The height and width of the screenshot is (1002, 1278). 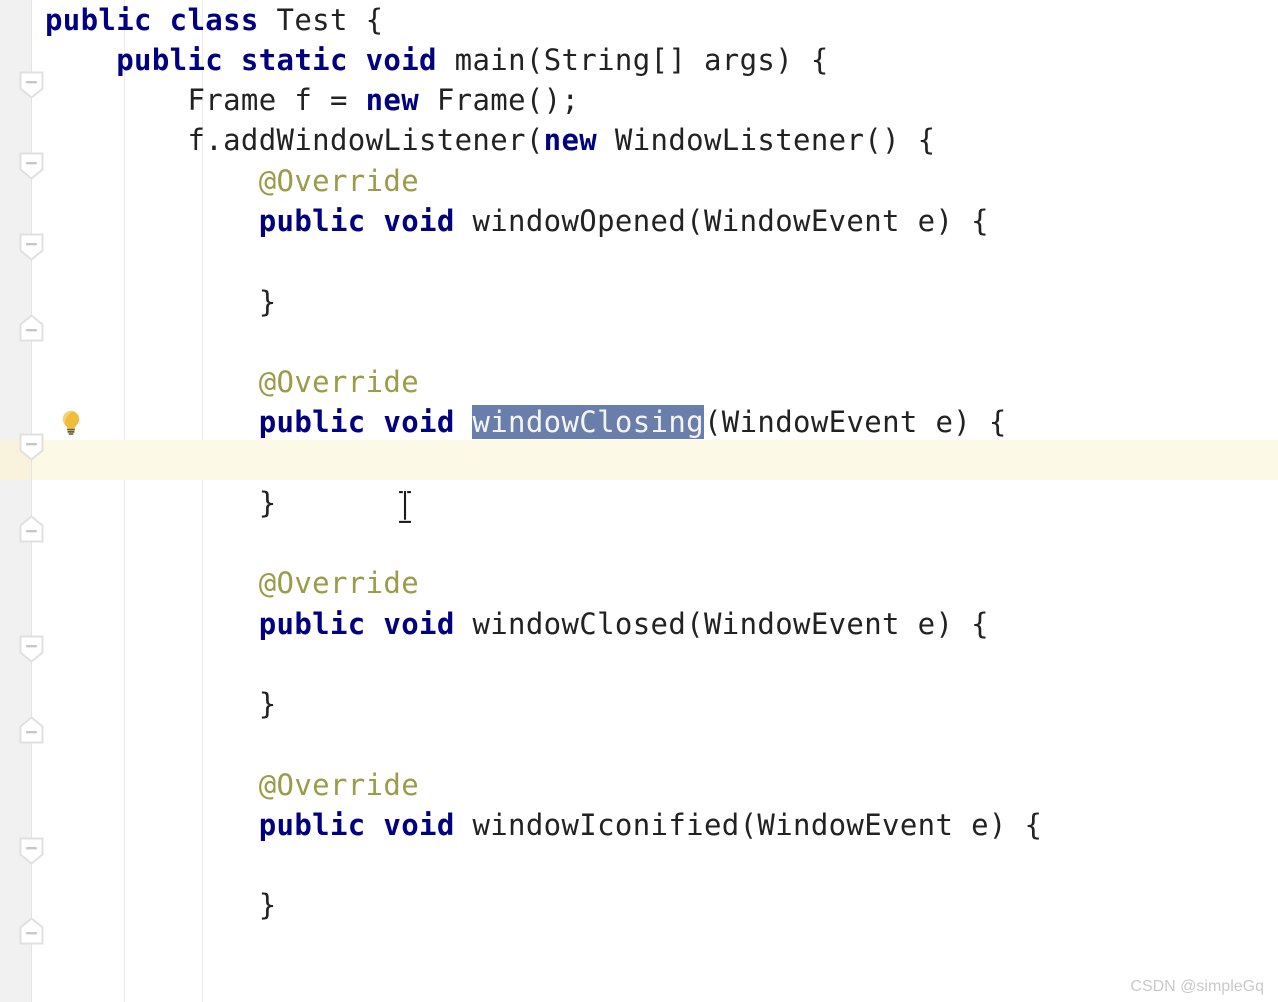 What do you see at coordinates (31, 649) in the screenshot?
I see `fold-collapse-line-16-icon` at bounding box center [31, 649].